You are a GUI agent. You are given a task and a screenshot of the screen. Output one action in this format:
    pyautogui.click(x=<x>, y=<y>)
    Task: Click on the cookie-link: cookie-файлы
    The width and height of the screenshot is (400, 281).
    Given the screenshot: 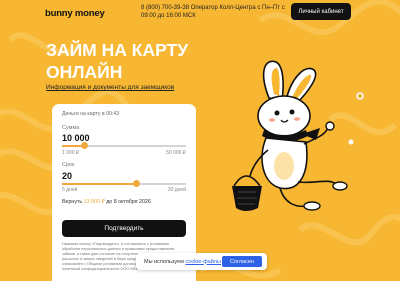 What is the action you would take?
    pyautogui.click(x=203, y=262)
    